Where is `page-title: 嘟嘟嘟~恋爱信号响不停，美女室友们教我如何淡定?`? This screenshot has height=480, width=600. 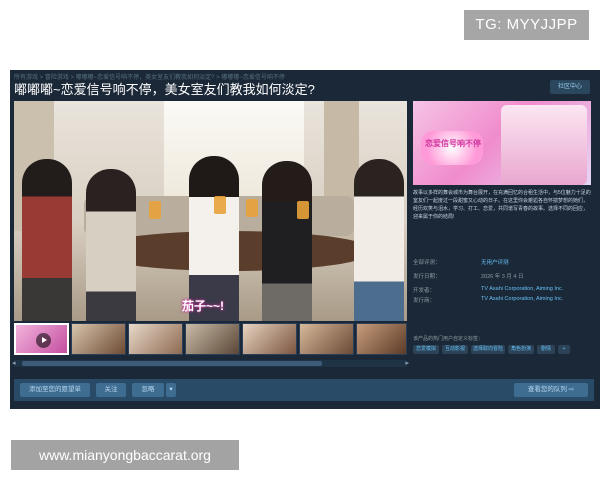
page-title: 嘟嘟嘟~恋爱信号响不停，美女室友们教我如何淡定? is located at coordinates (164, 89).